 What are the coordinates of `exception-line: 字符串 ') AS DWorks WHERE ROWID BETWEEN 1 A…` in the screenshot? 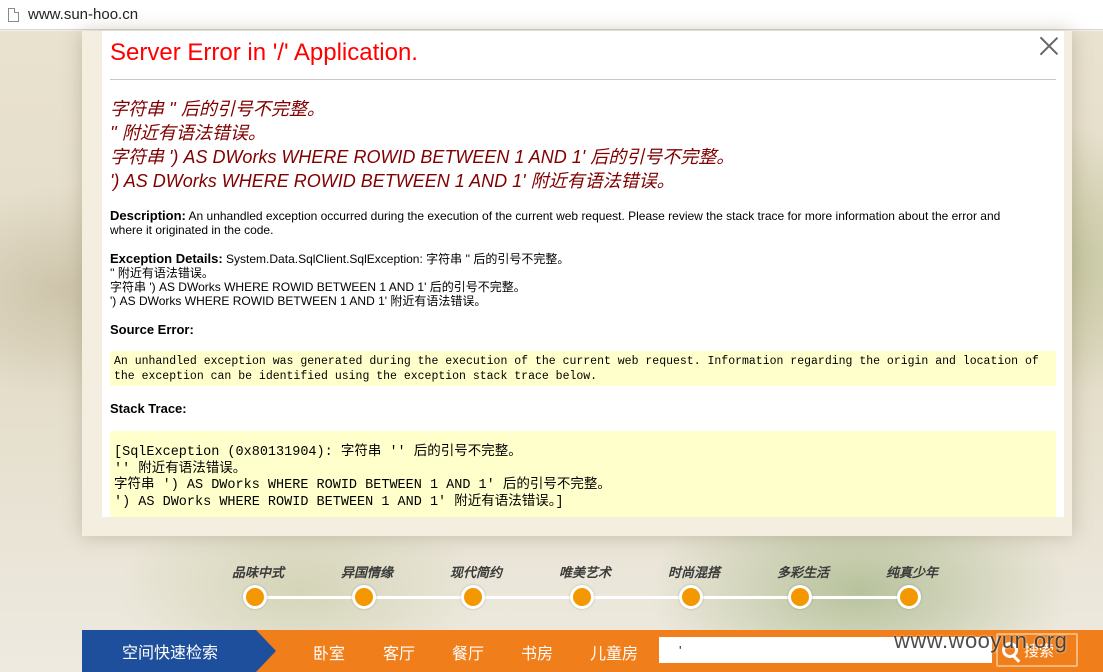 It's located at (318, 287).